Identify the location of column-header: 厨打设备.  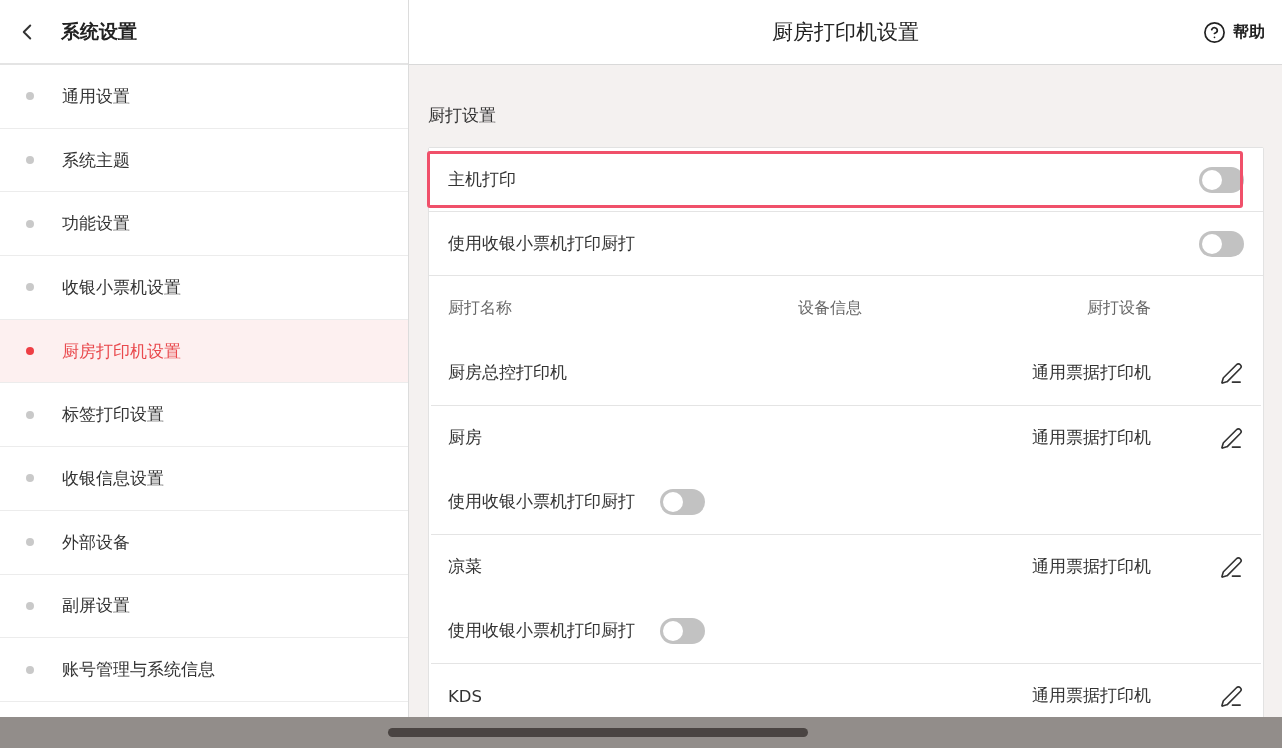
(1119, 308).